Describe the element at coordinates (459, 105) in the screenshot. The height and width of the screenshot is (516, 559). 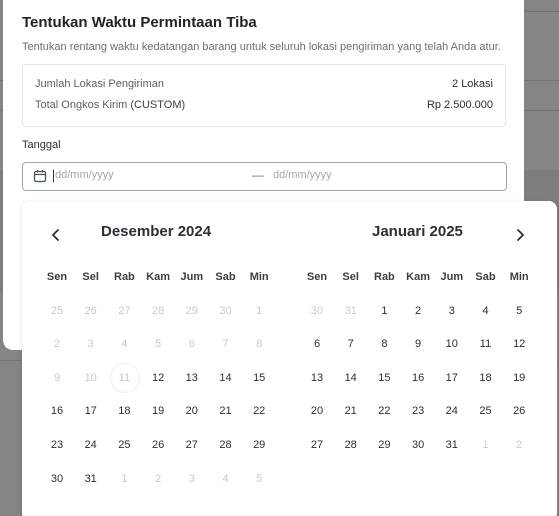
I see `shipping-value: Rp 2.500.000` at that location.